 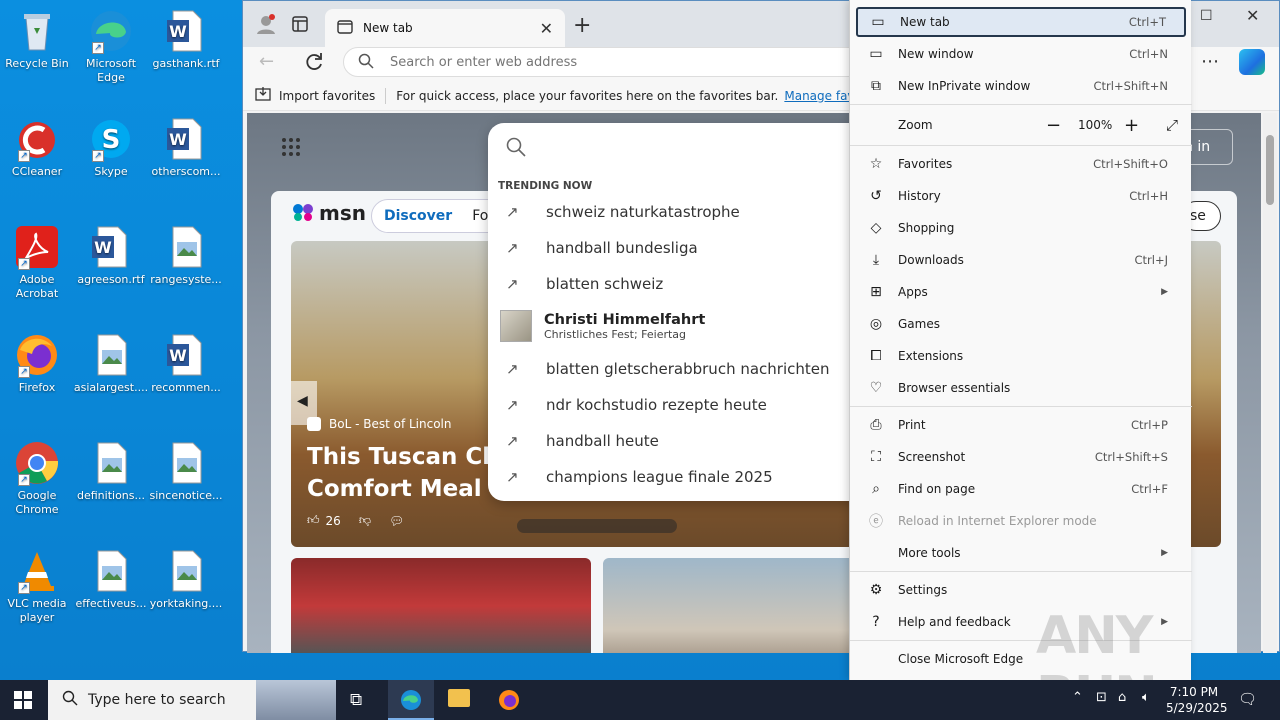 What do you see at coordinates (1131, 125) in the screenshot?
I see `zoom-in-icon: +` at bounding box center [1131, 125].